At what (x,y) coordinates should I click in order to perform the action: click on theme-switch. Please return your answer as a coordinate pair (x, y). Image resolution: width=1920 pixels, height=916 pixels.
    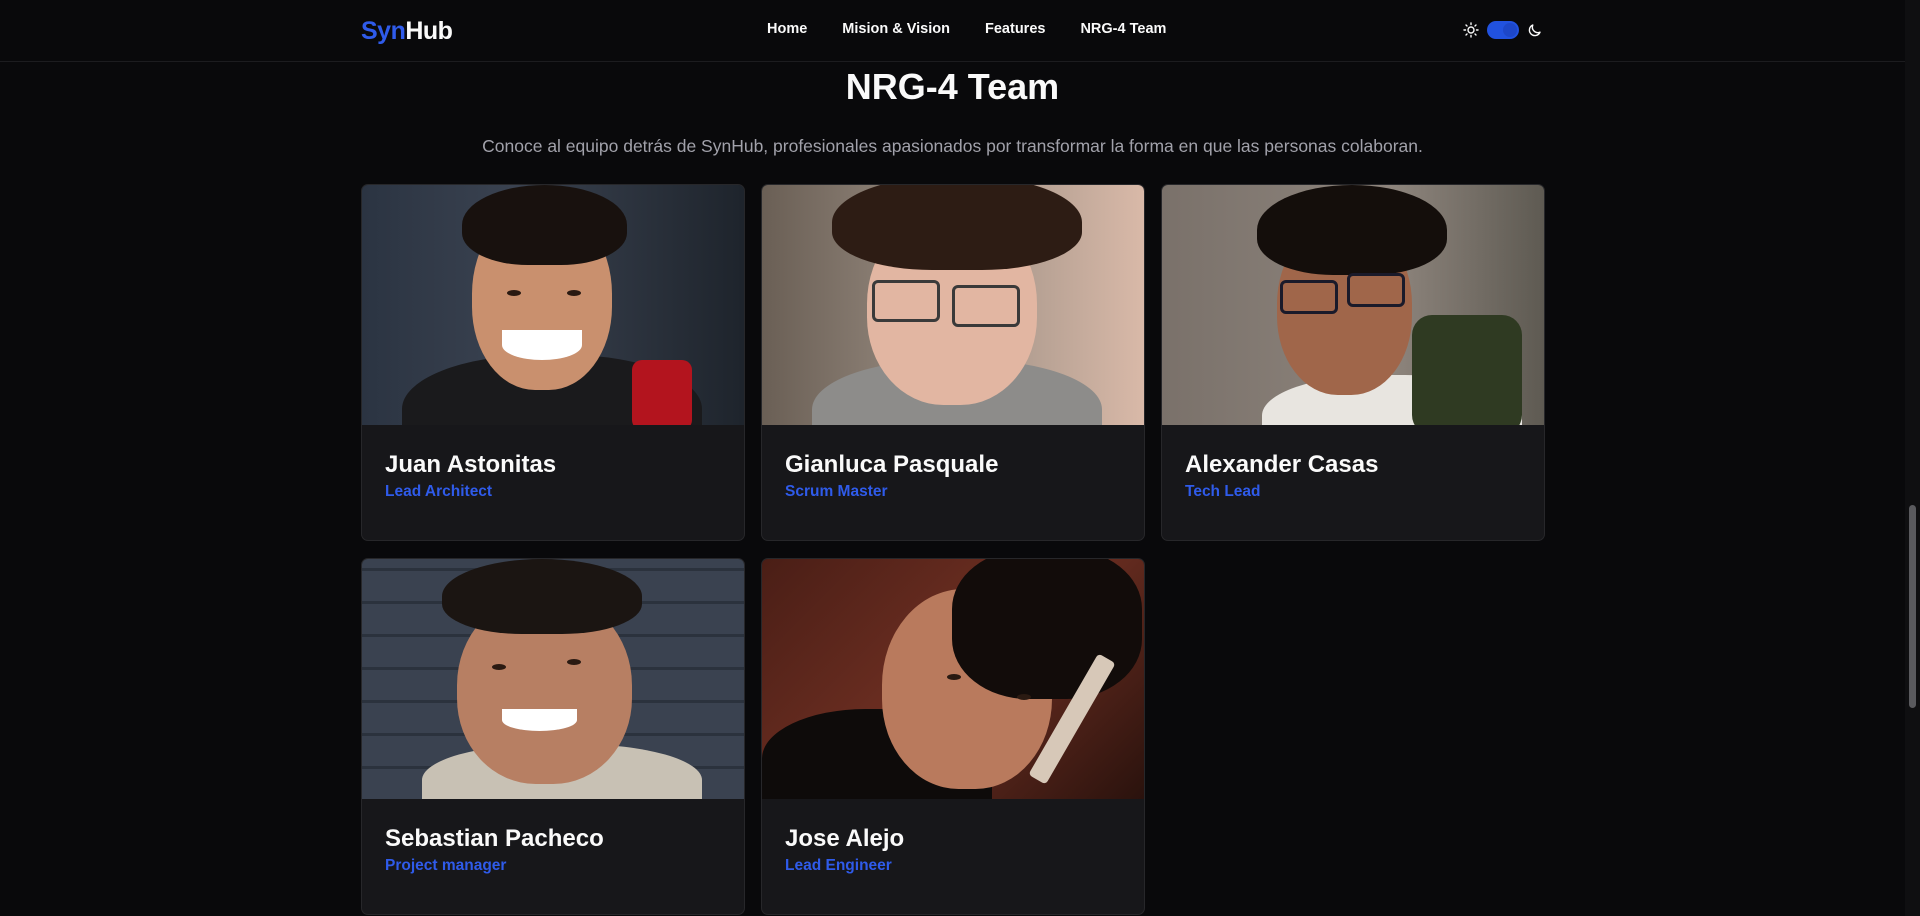
    Looking at the image, I should click on (1503, 30).